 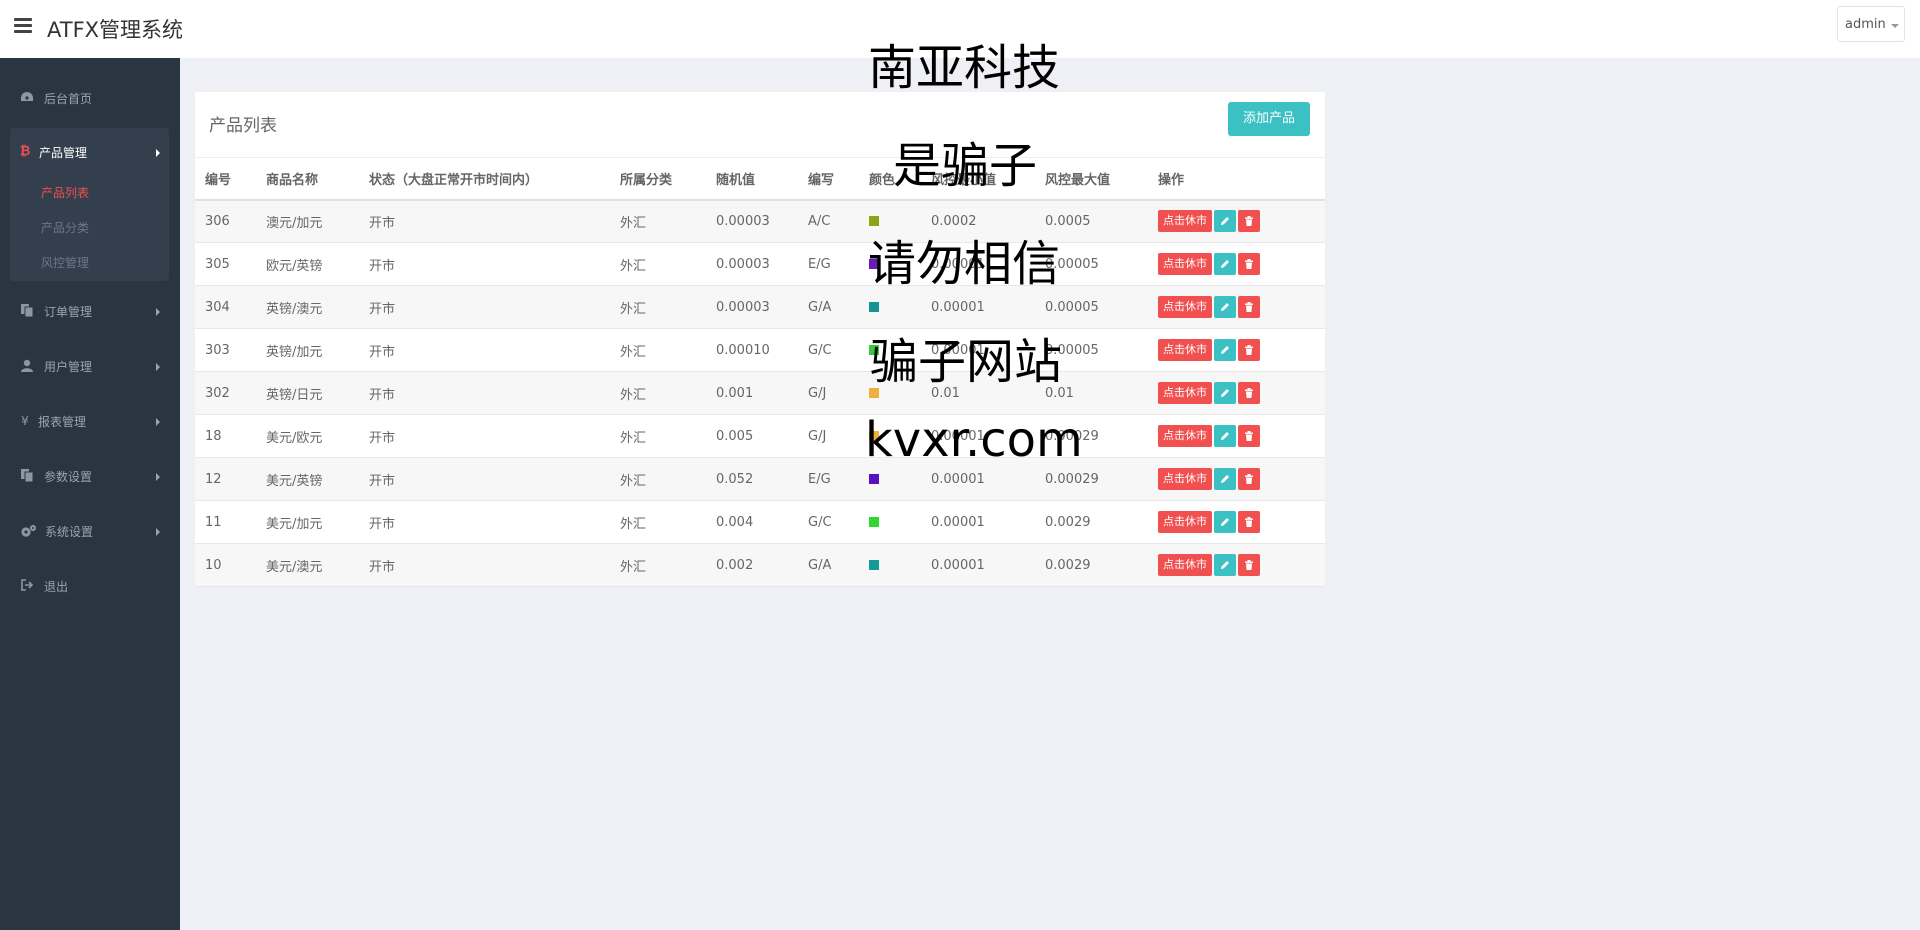 What do you see at coordinates (760, 264) in the screenshot?
I see `table-row: 305 欧元/英镑 开市 外汇 0.00003 E/G 0.00001 0.00005 点击休市` at bounding box center [760, 264].